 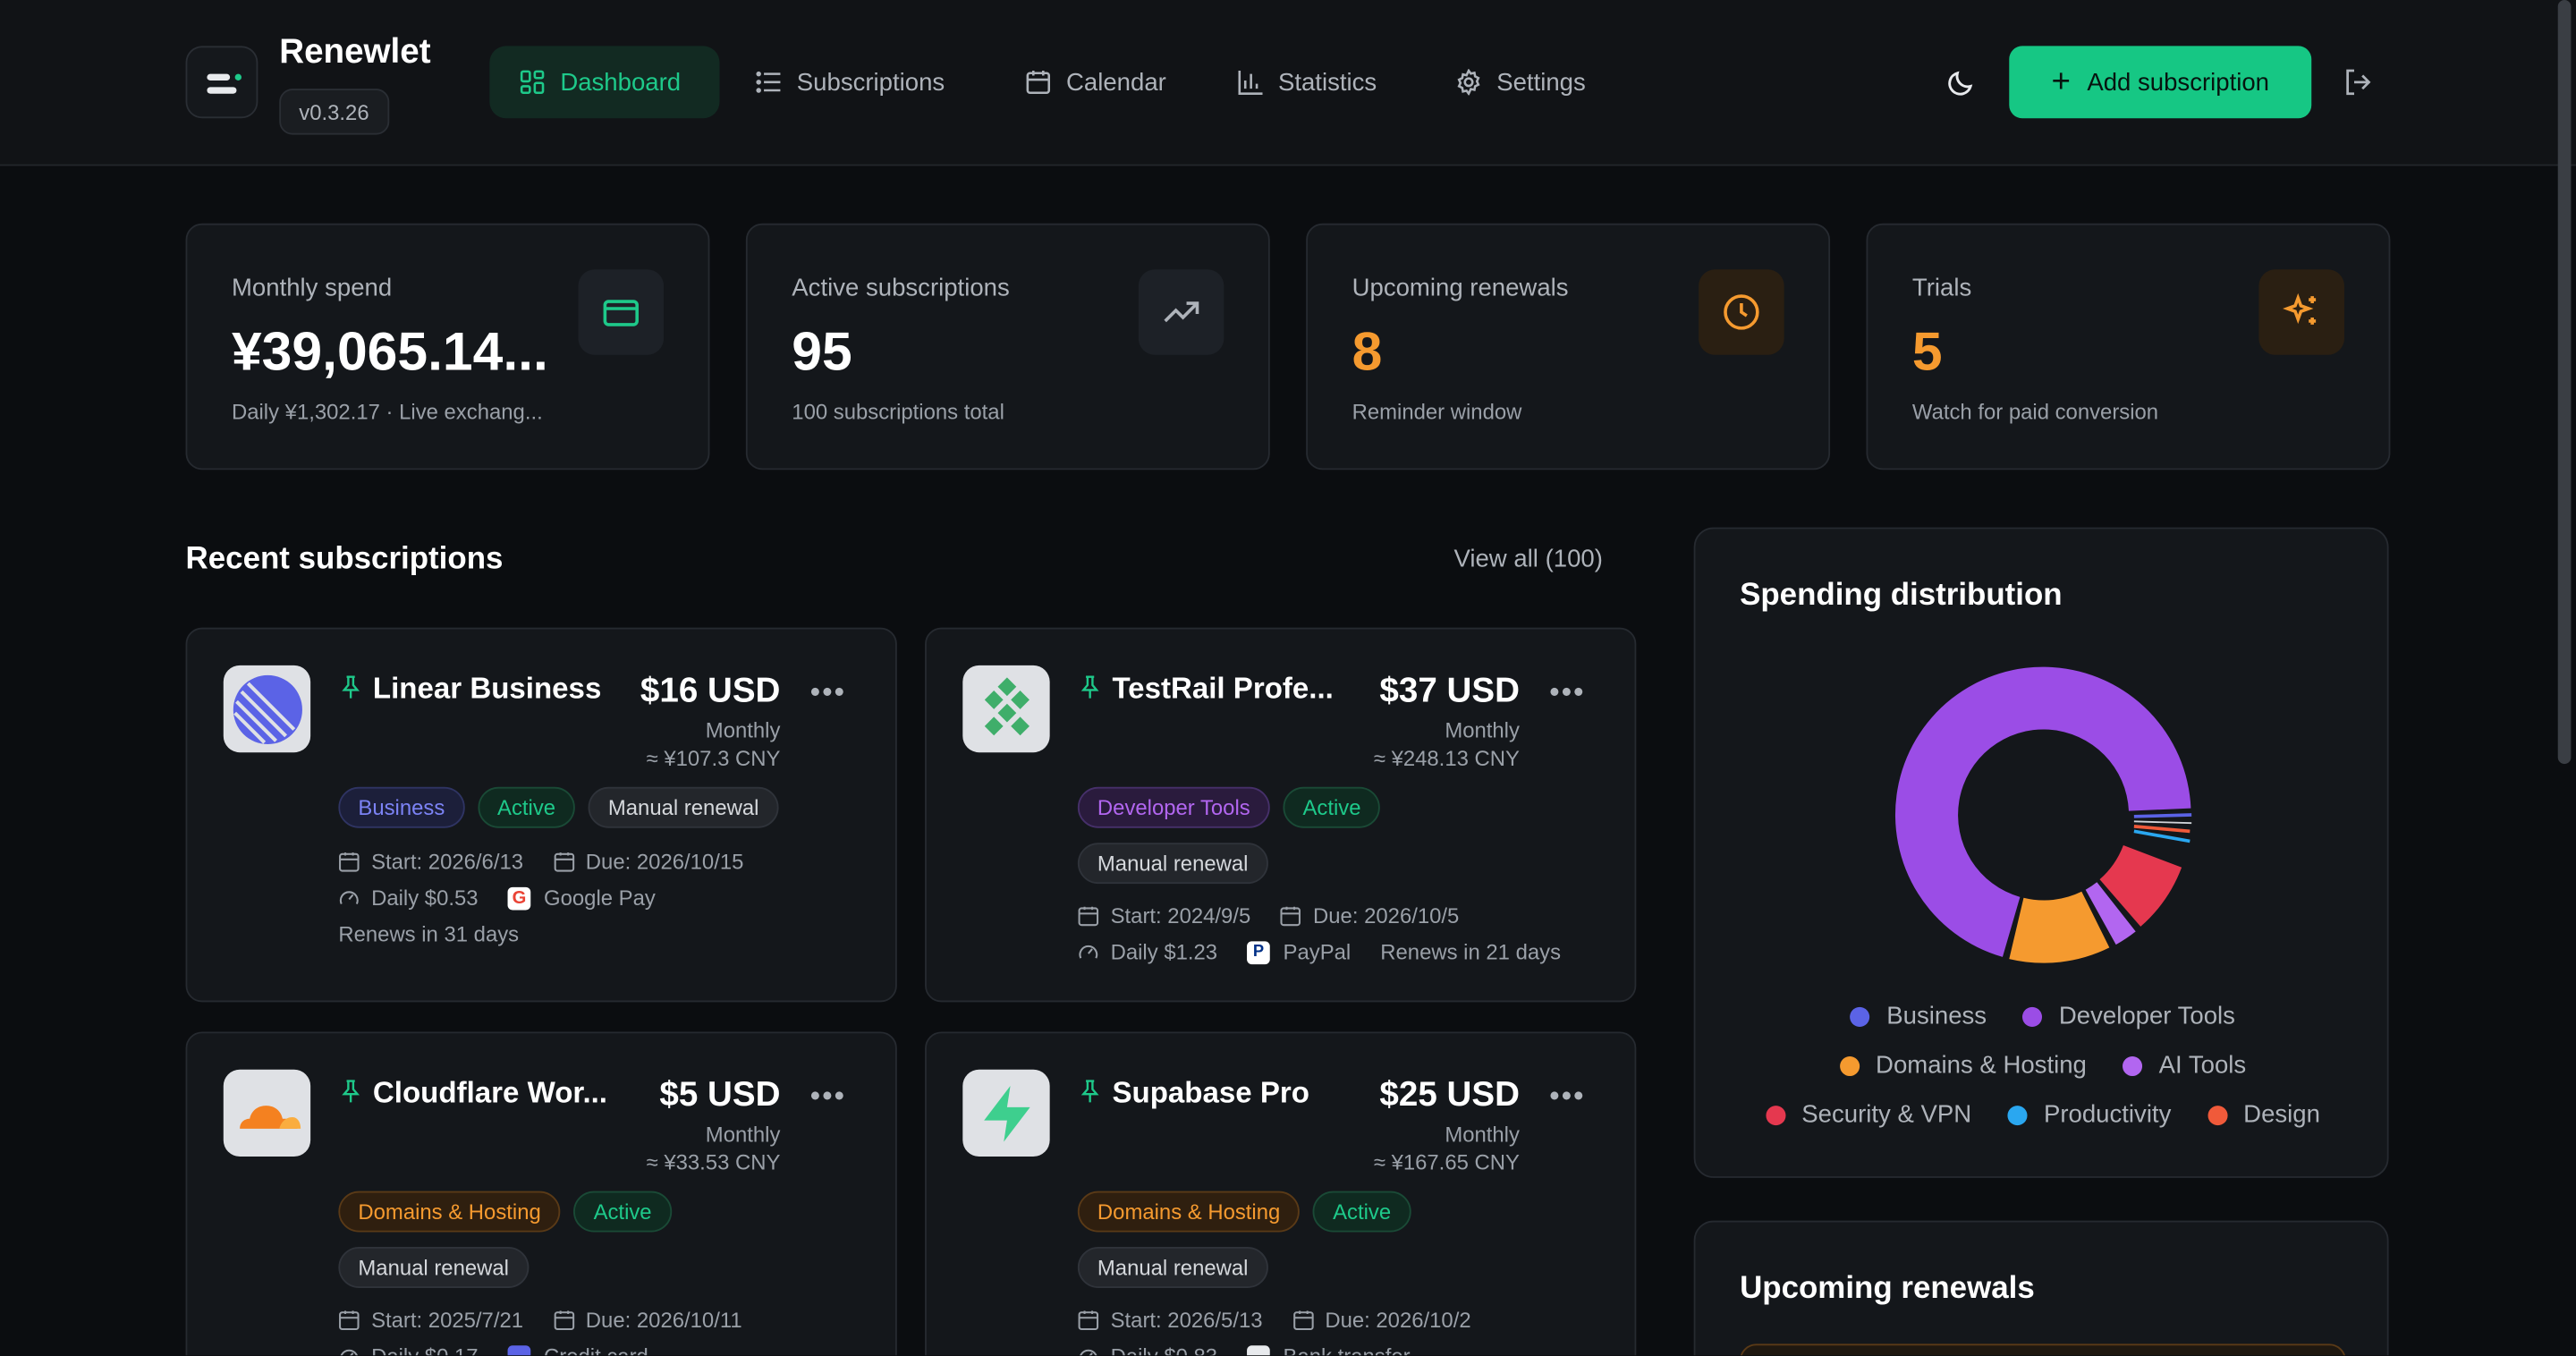 I want to click on legend-item-design: Design, so click(x=2263, y=1115).